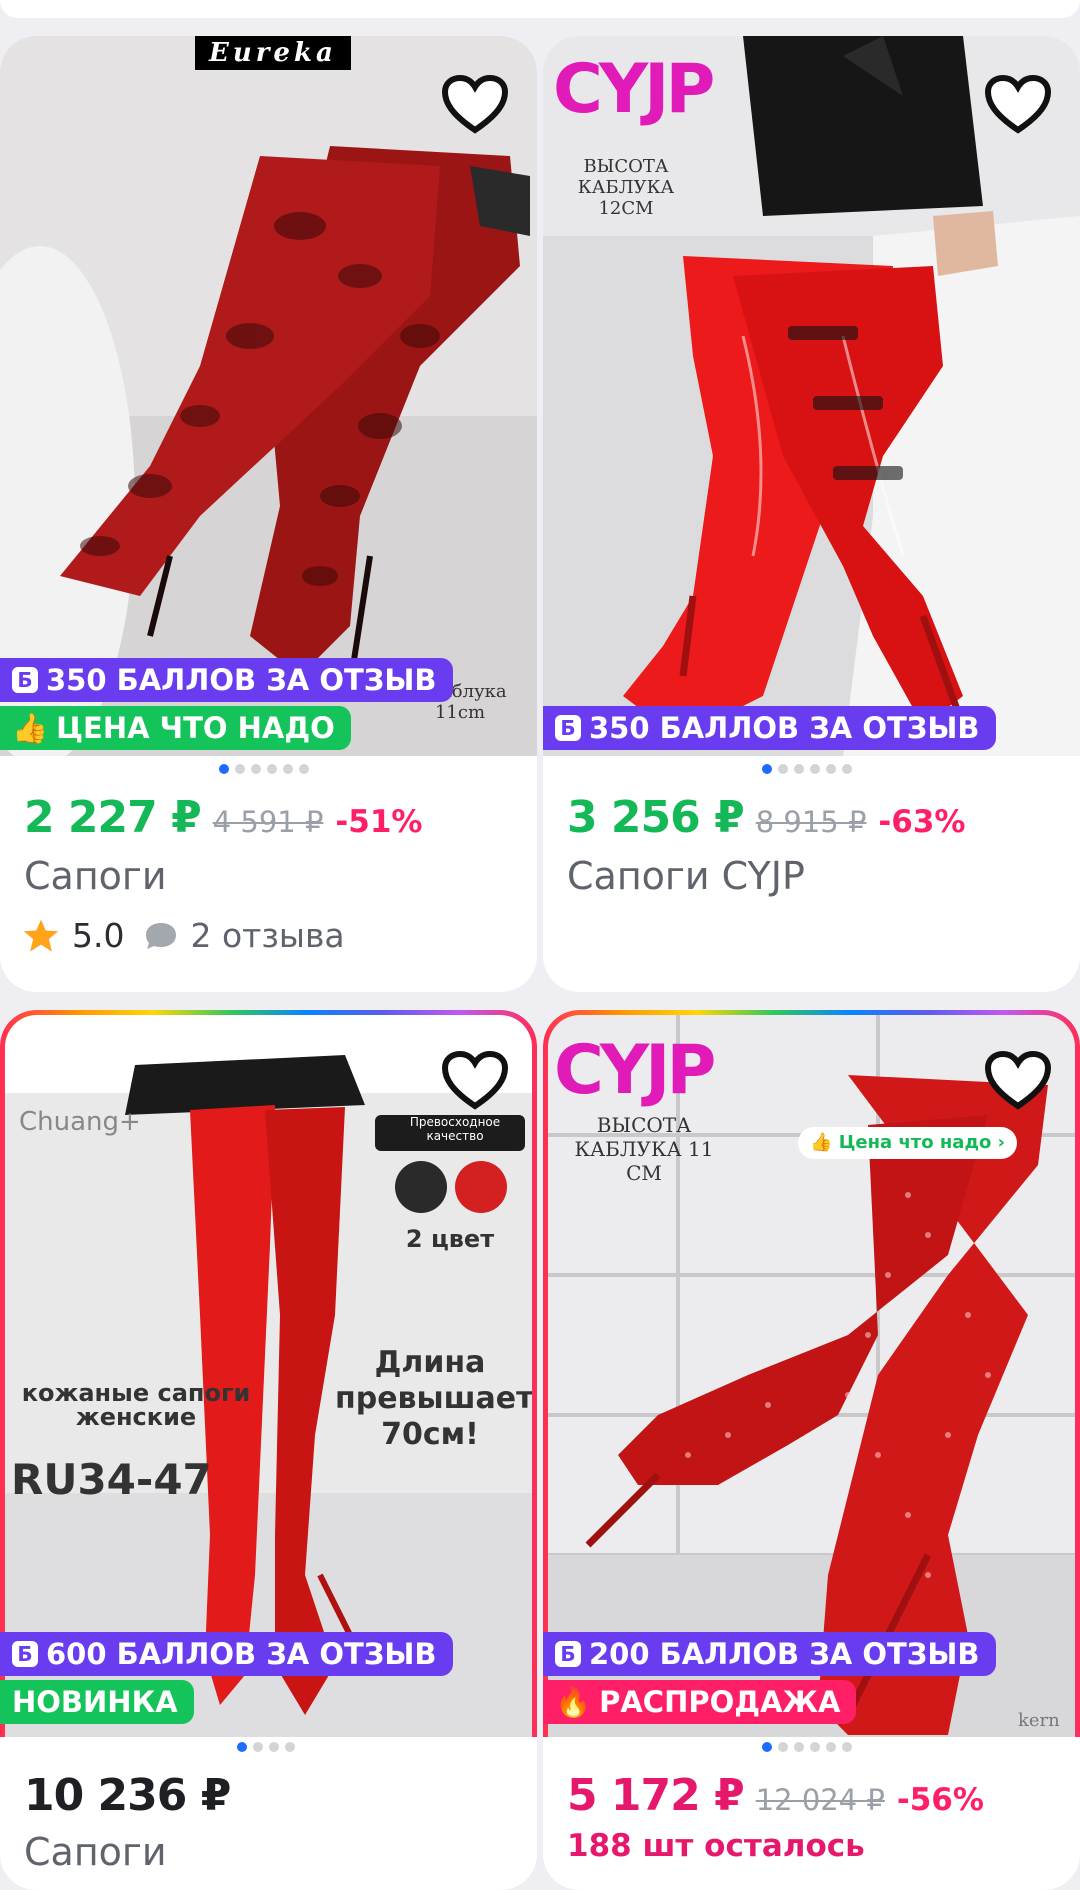  I want to click on rating-row: 5.0 2 отзыва, so click(183, 935).